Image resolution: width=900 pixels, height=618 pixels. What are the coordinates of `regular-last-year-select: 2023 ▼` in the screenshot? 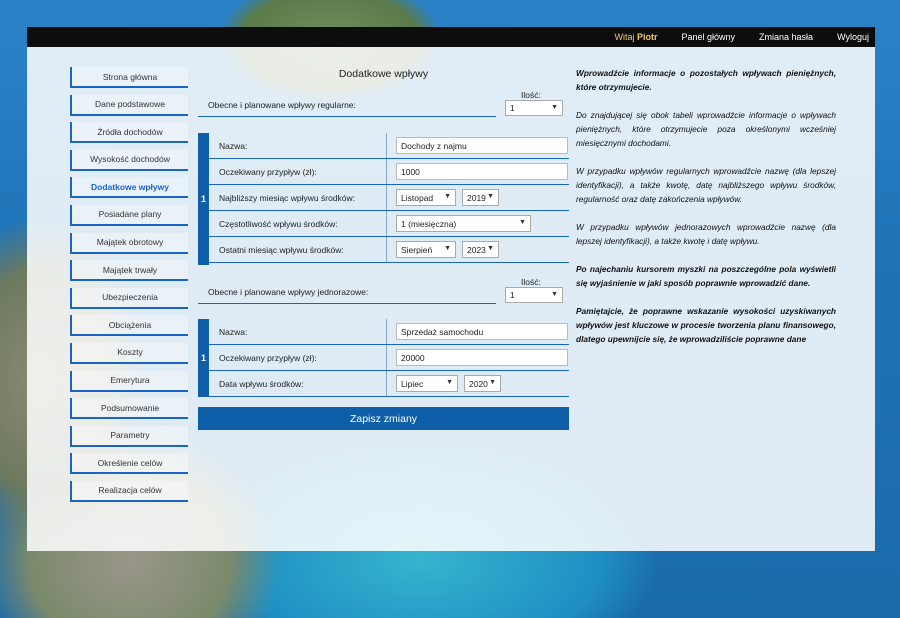 It's located at (480, 249).